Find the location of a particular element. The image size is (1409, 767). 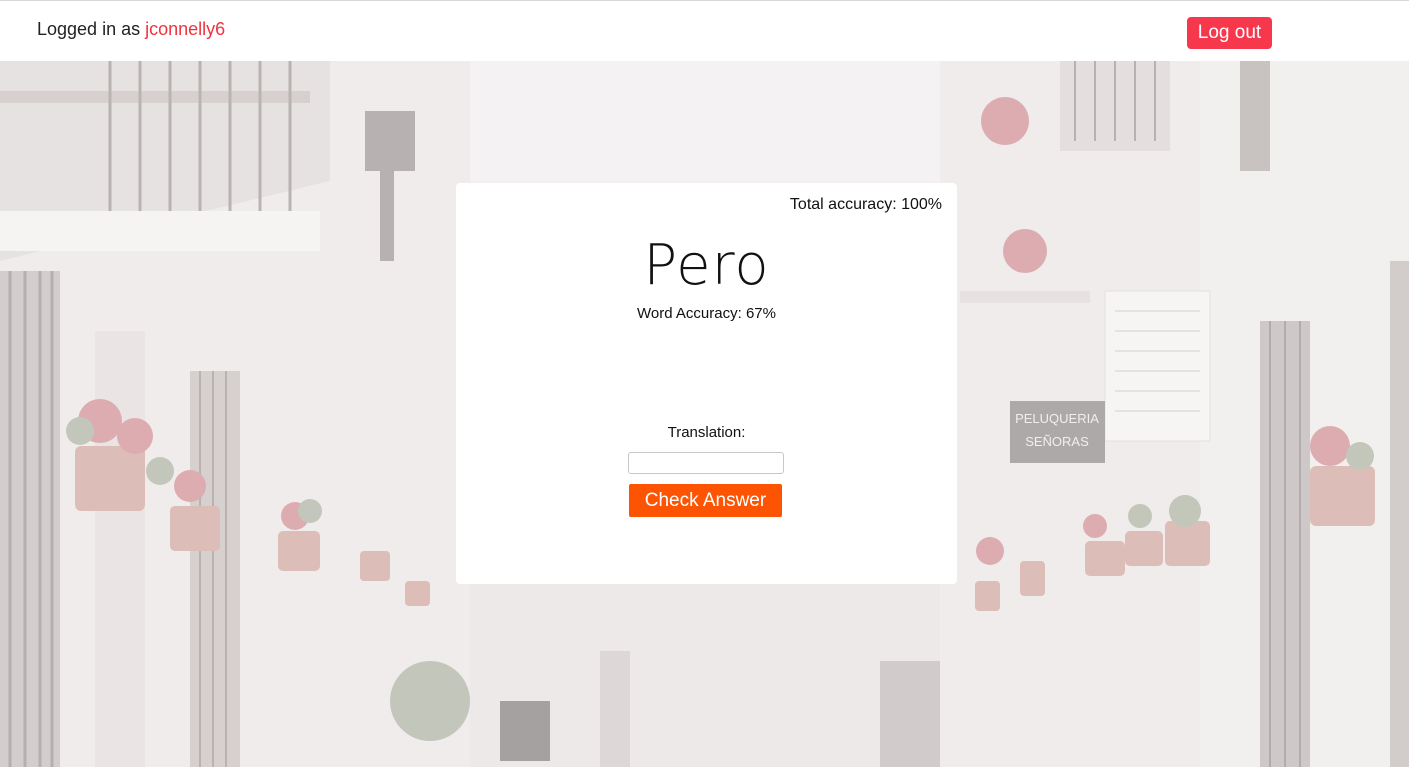

top-bar: Logged in as jconnelly6 Log out is located at coordinates (704, 30).